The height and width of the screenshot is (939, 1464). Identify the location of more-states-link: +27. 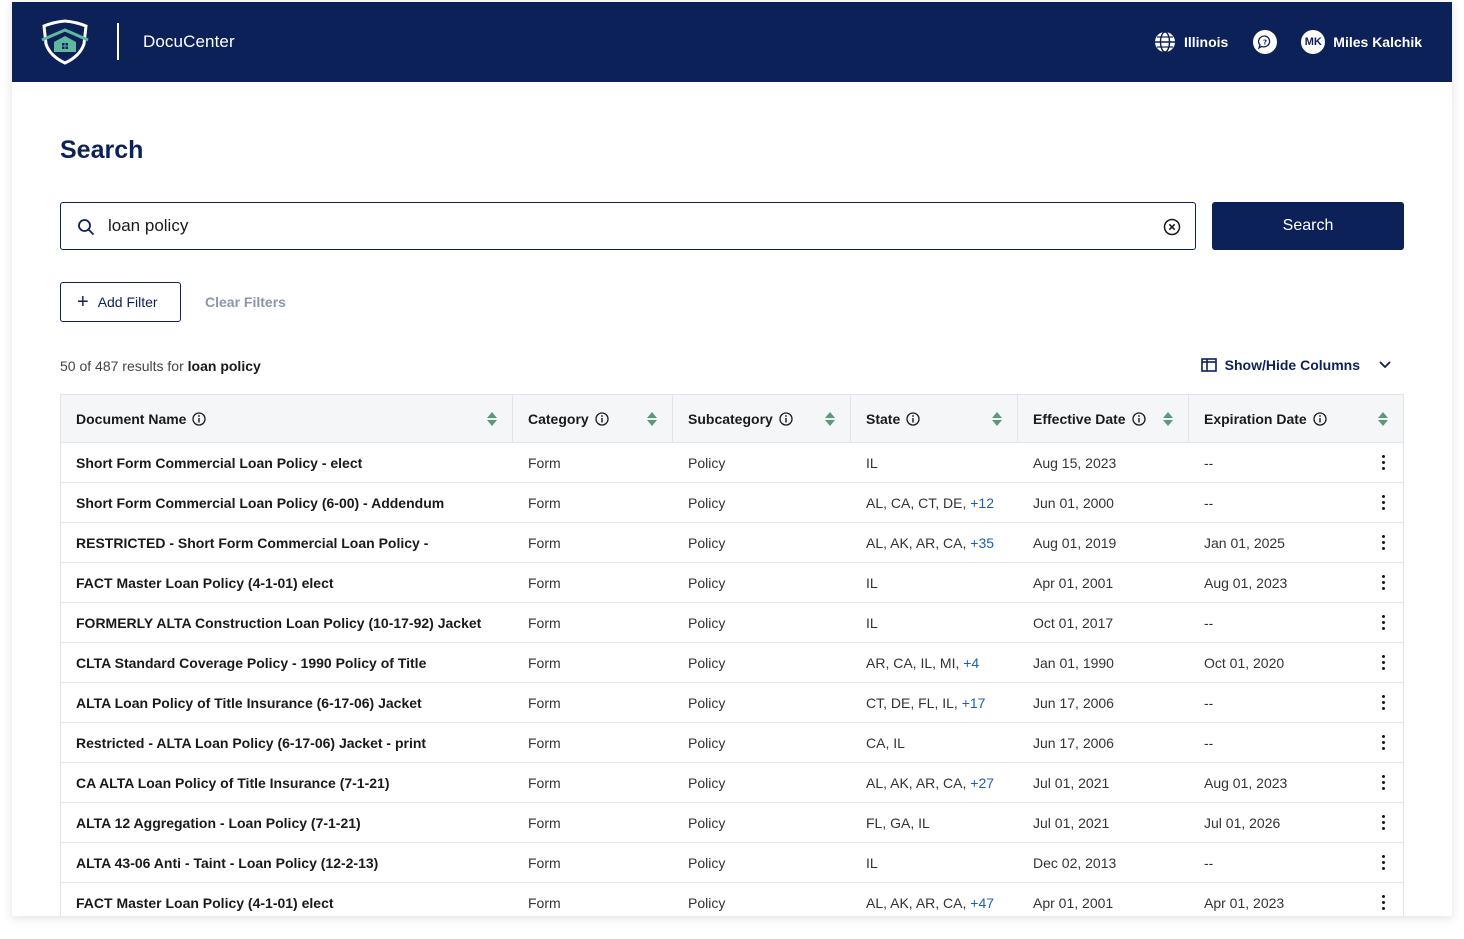
(982, 783).